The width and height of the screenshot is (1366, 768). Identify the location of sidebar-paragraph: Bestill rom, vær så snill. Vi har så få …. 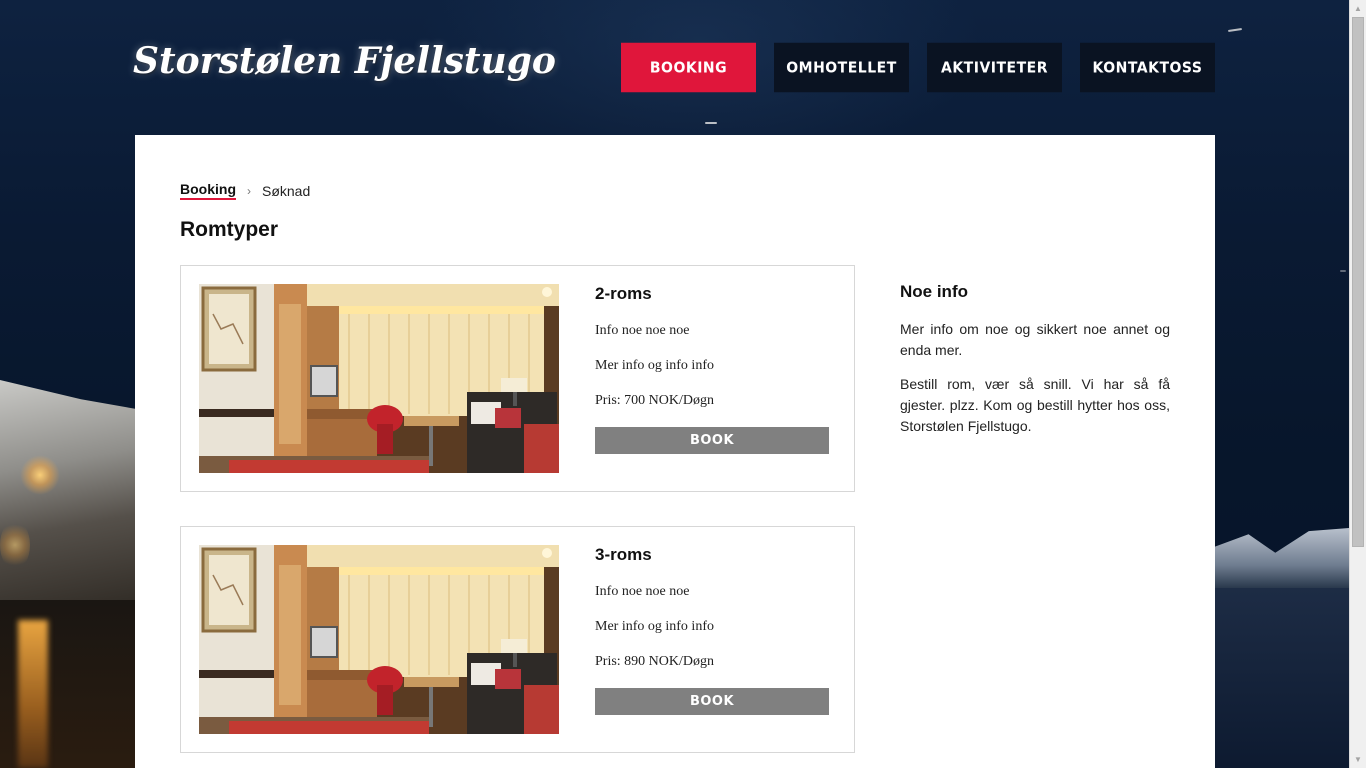
(1035, 405).